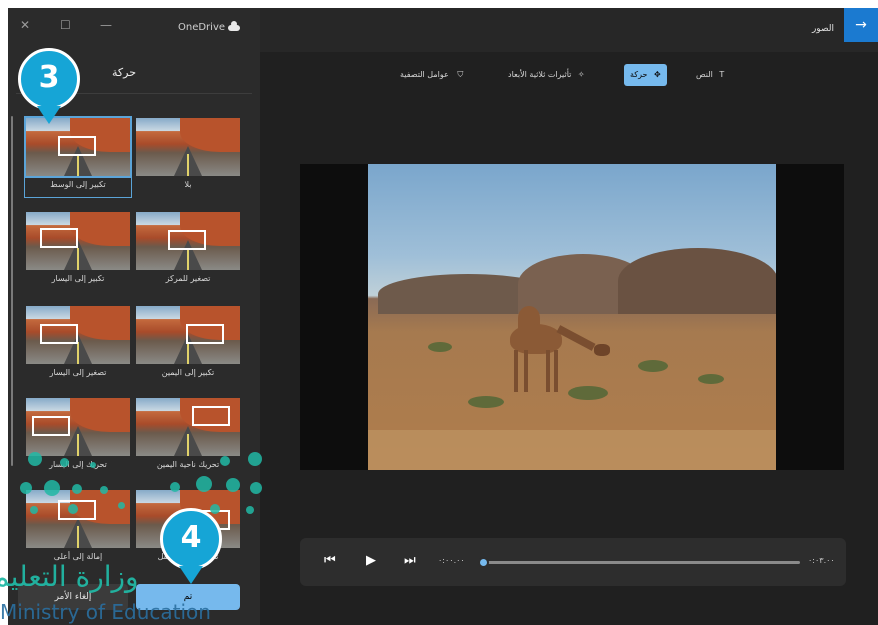 Image resolution: width=878 pixels, height=625 pixels. Describe the element at coordinates (569, 30) in the screenshot. I see `editor-header: الصور →` at that location.